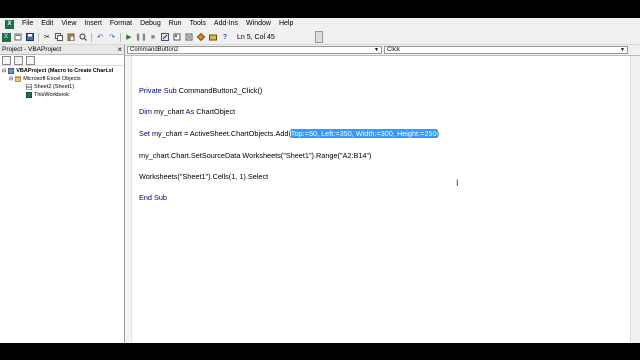  What do you see at coordinates (6, 60) in the screenshot?
I see `view-code-icon` at bounding box center [6, 60].